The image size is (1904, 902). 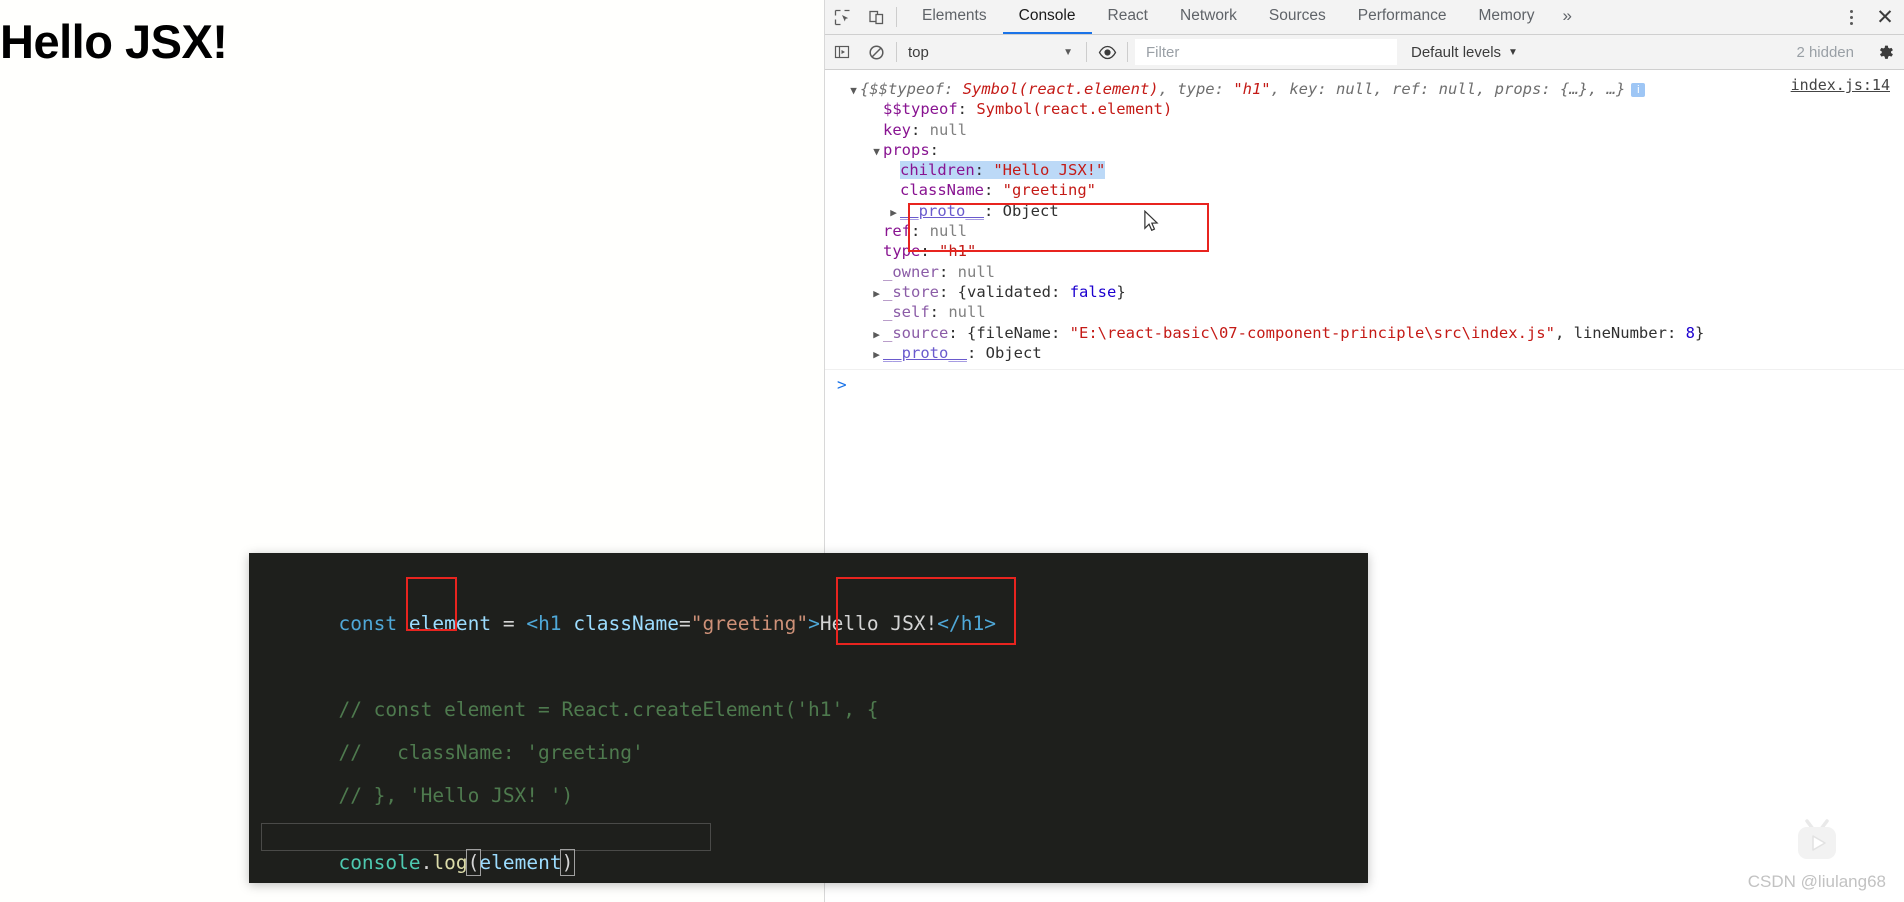 I want to click on more-tabs-button: », so click(x=1566, y=17).